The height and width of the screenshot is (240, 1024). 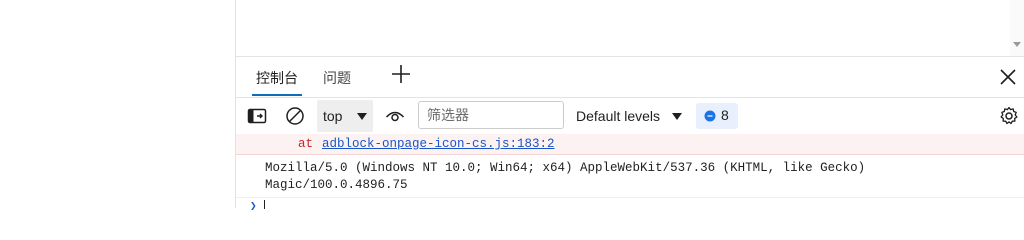 What do you see at coordinates (306, 144) in the screenshot?
I see `error-stack-at: at` at bounding box center [306, 144].